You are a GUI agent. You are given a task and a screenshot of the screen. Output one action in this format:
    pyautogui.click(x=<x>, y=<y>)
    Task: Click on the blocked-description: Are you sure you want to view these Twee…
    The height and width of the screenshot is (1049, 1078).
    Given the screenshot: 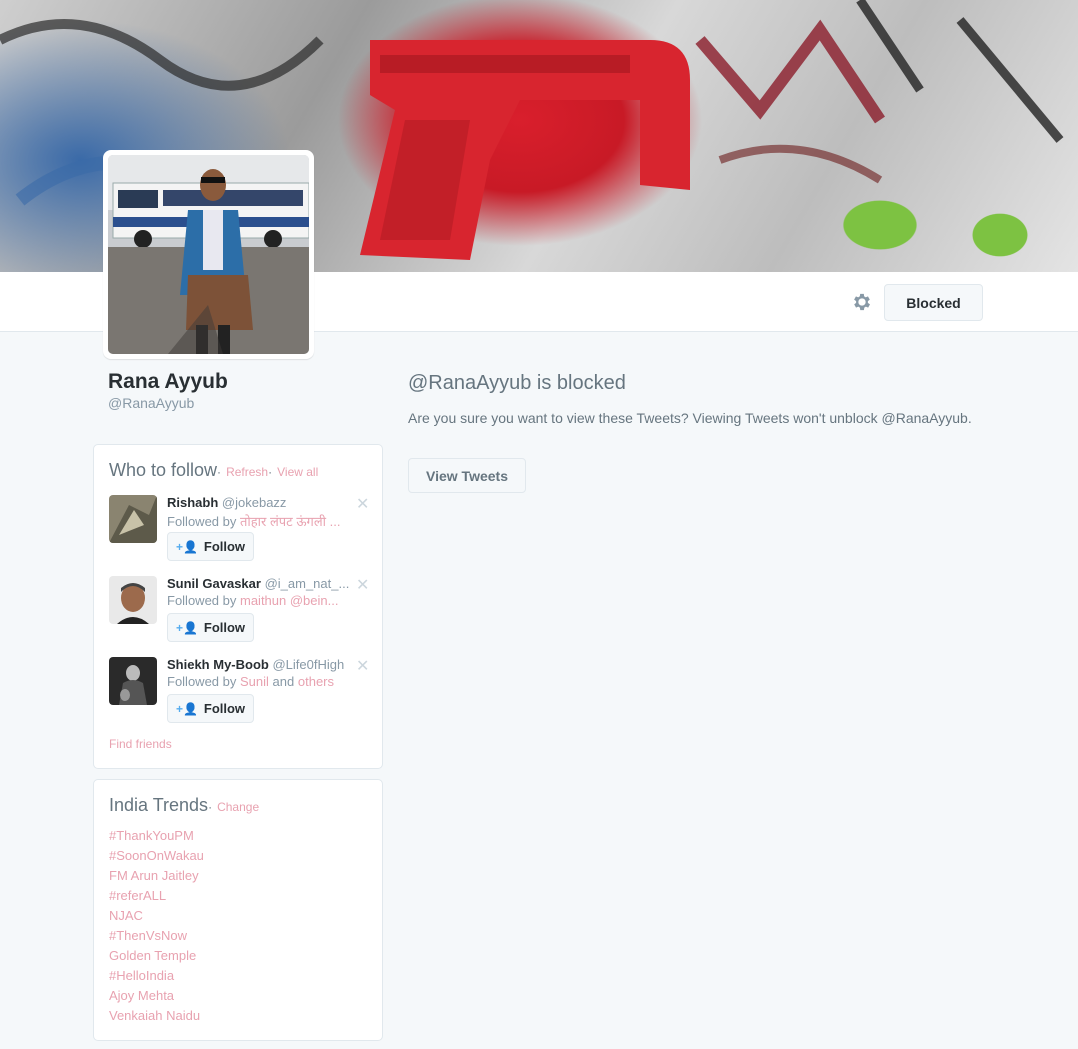 What is the action you would take?
    pyautogui.click(x=690, y=418)
    